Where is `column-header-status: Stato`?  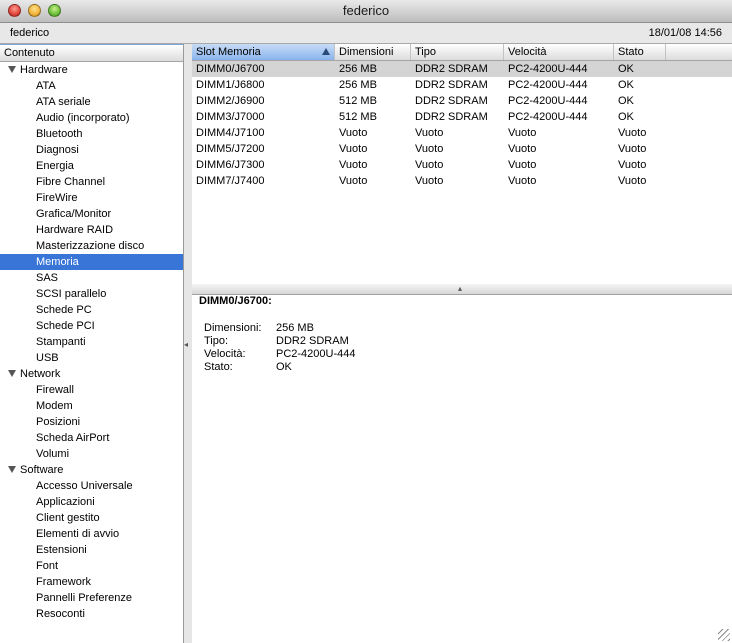 column-header-status: Stato is located at coordinates (640, 52).